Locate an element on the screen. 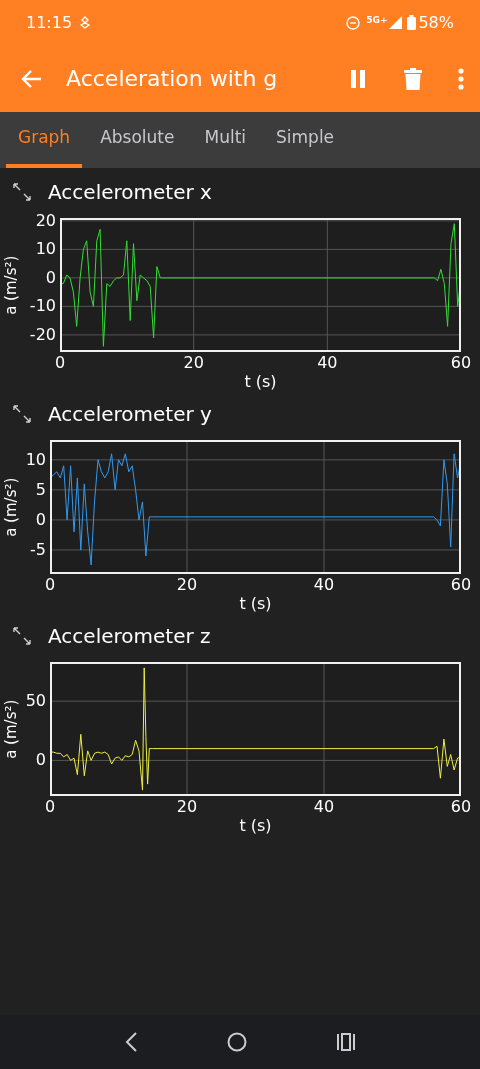  trash-icon is located at coordinates (413, 78).